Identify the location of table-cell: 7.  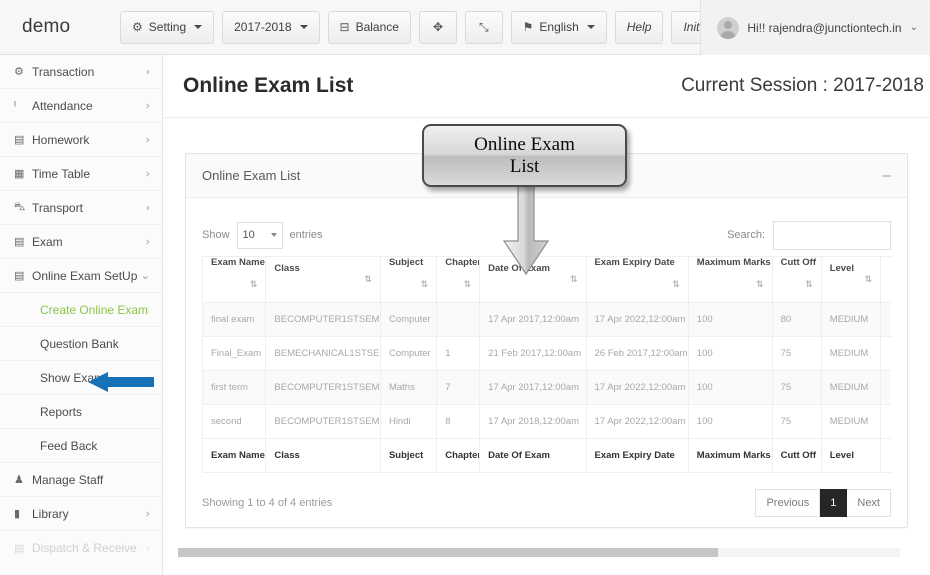
(458, 387).